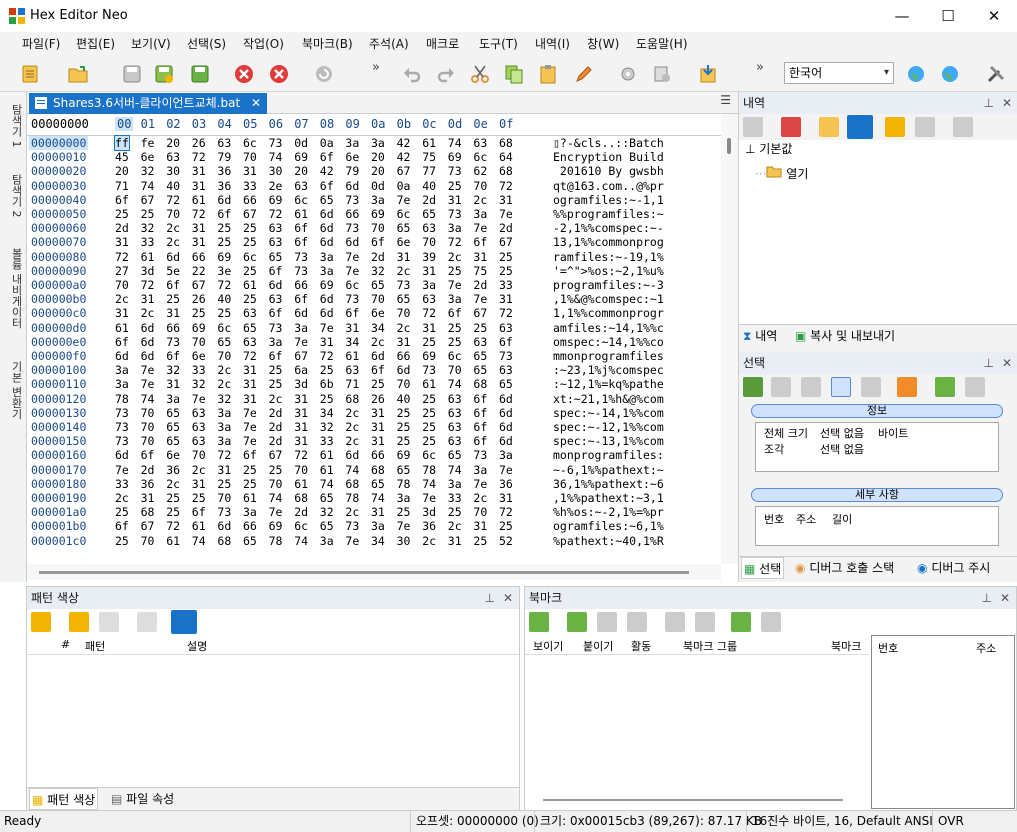  I want to click on hex-byte: 0d, so click(378, 186).